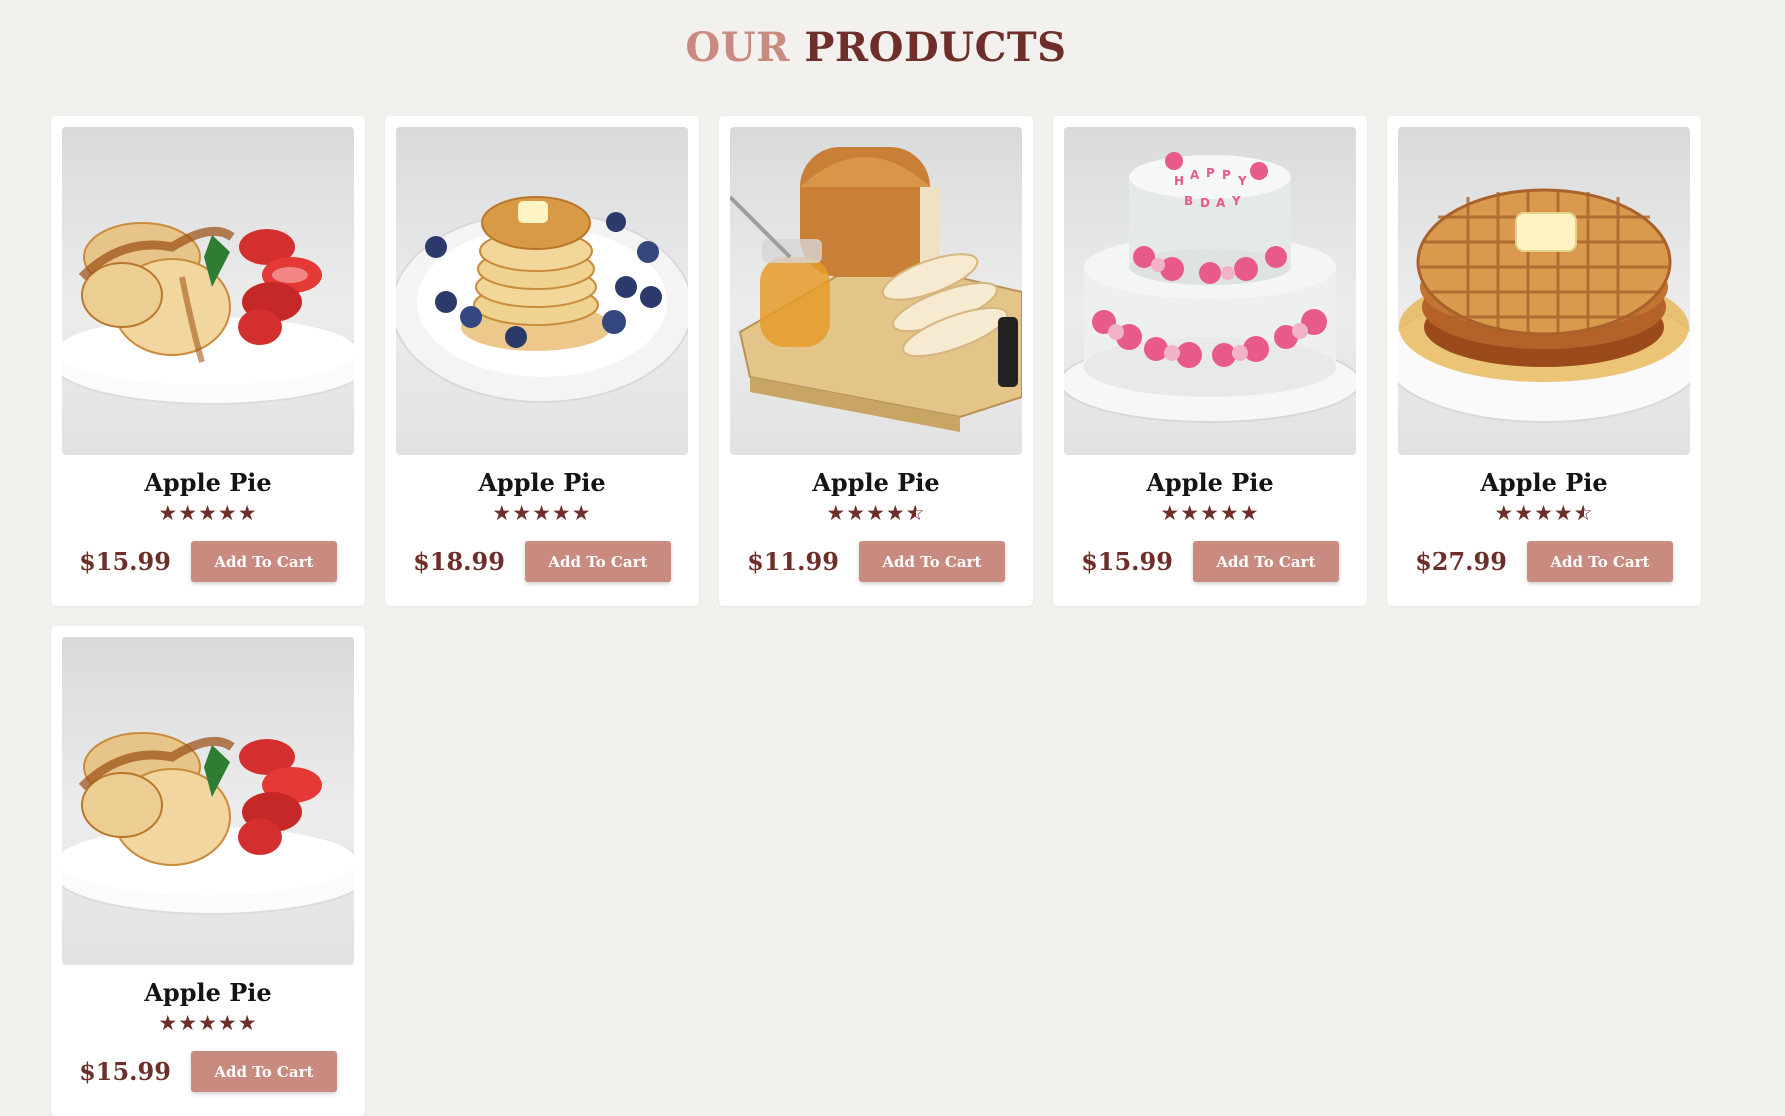  I want to click on svg-text: D, so click(1205, 203).